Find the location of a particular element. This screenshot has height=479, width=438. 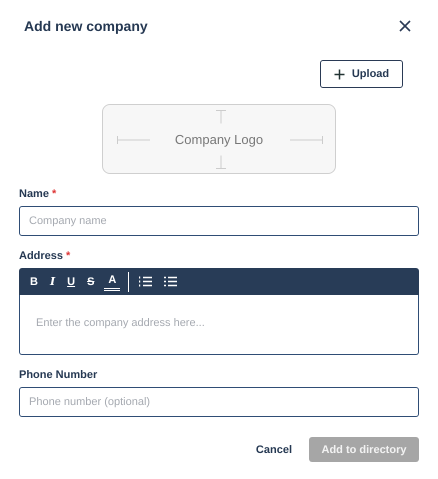

input-field: Company name is located at coordinates (219, 221).